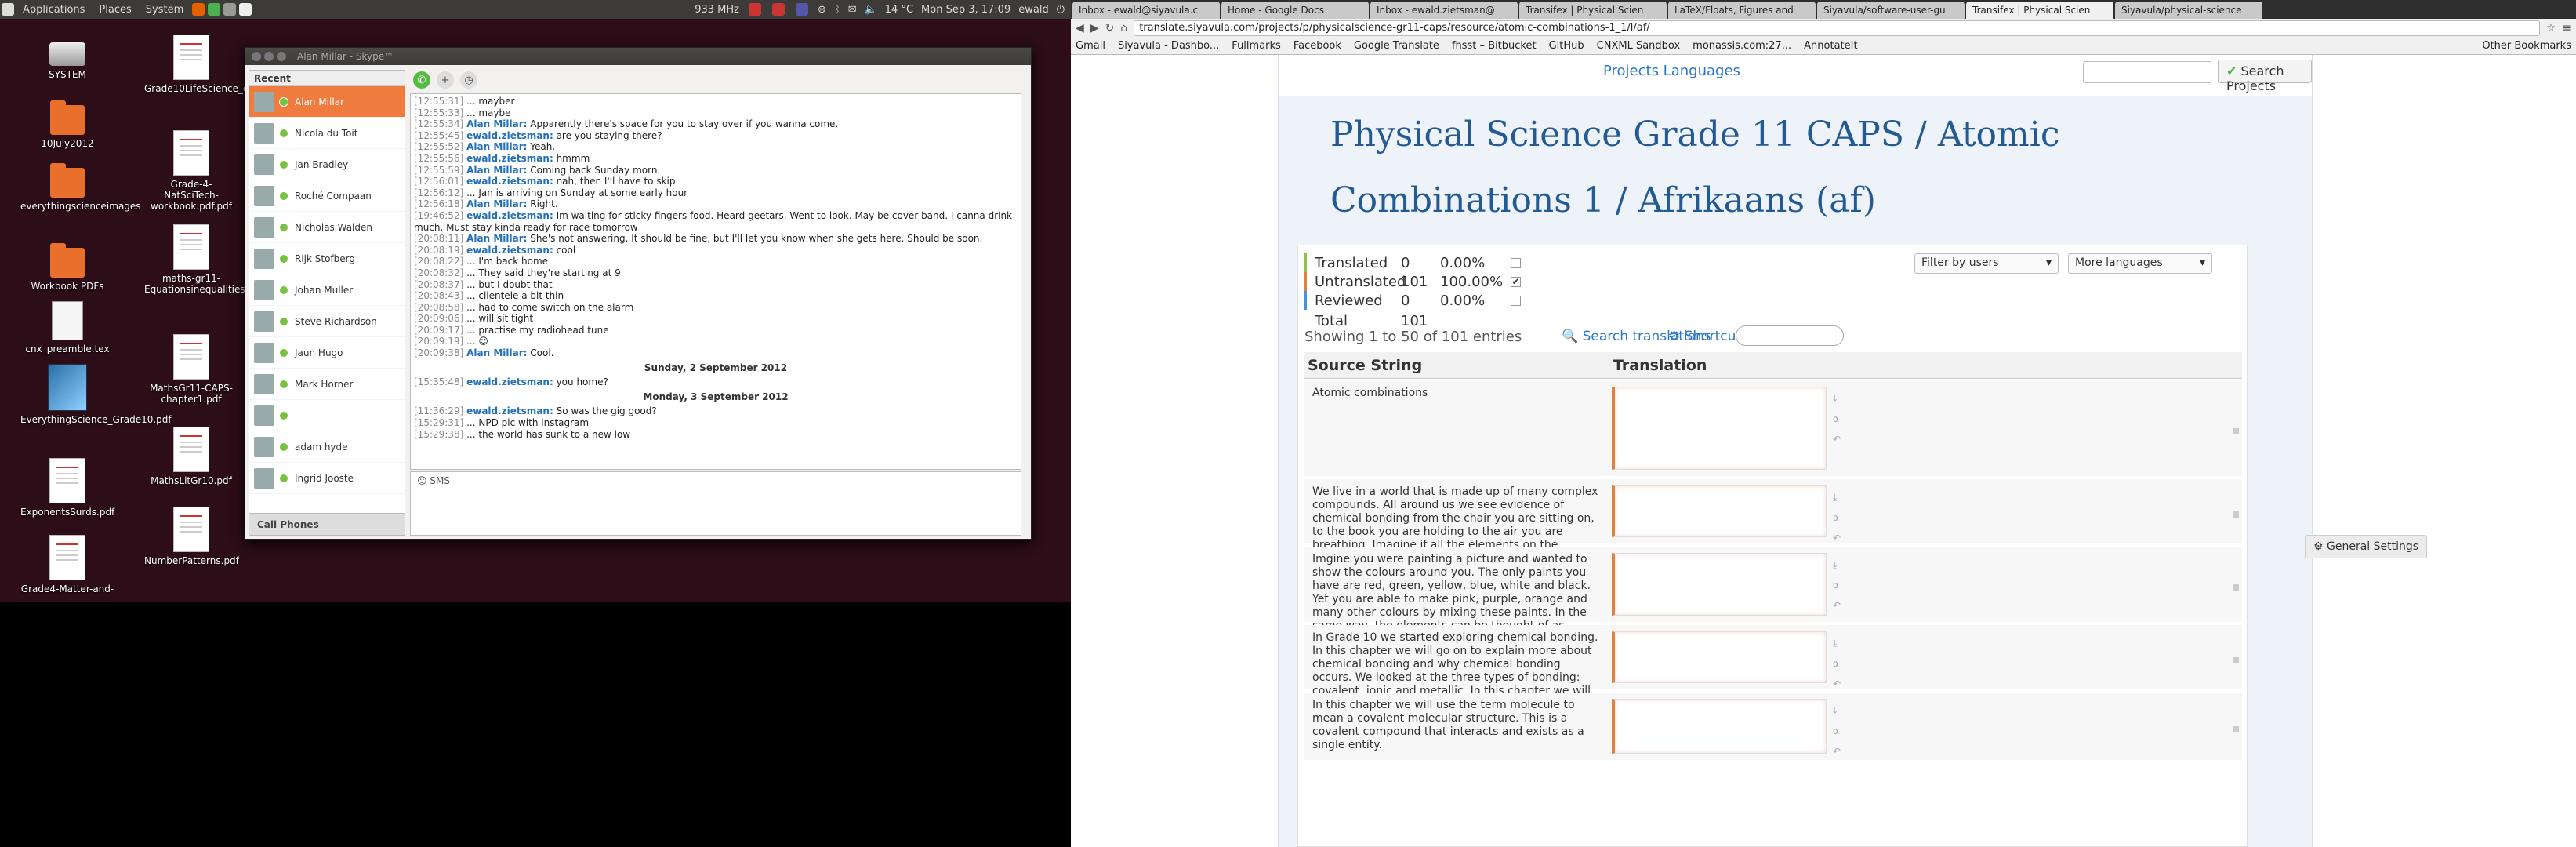 This screenshot has width=2576, height=847. Describe the element at coordinates (1257, 46) in the screenshot. I see `bookmark-item: Fullmarks` at that location.